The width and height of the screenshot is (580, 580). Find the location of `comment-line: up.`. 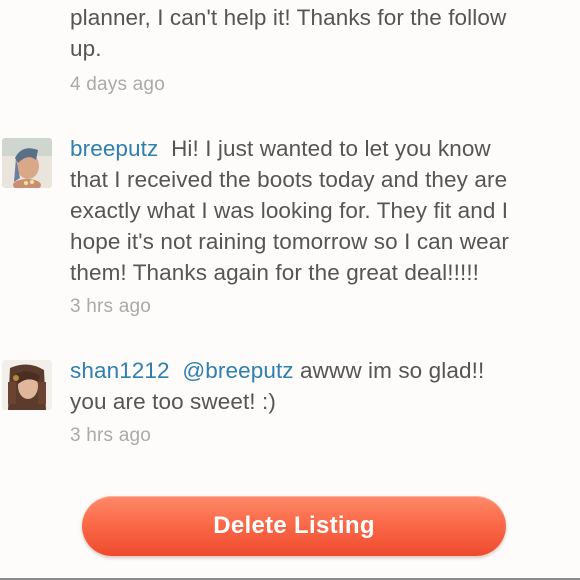

comment-line: up. is located at coordinates (86, 48).